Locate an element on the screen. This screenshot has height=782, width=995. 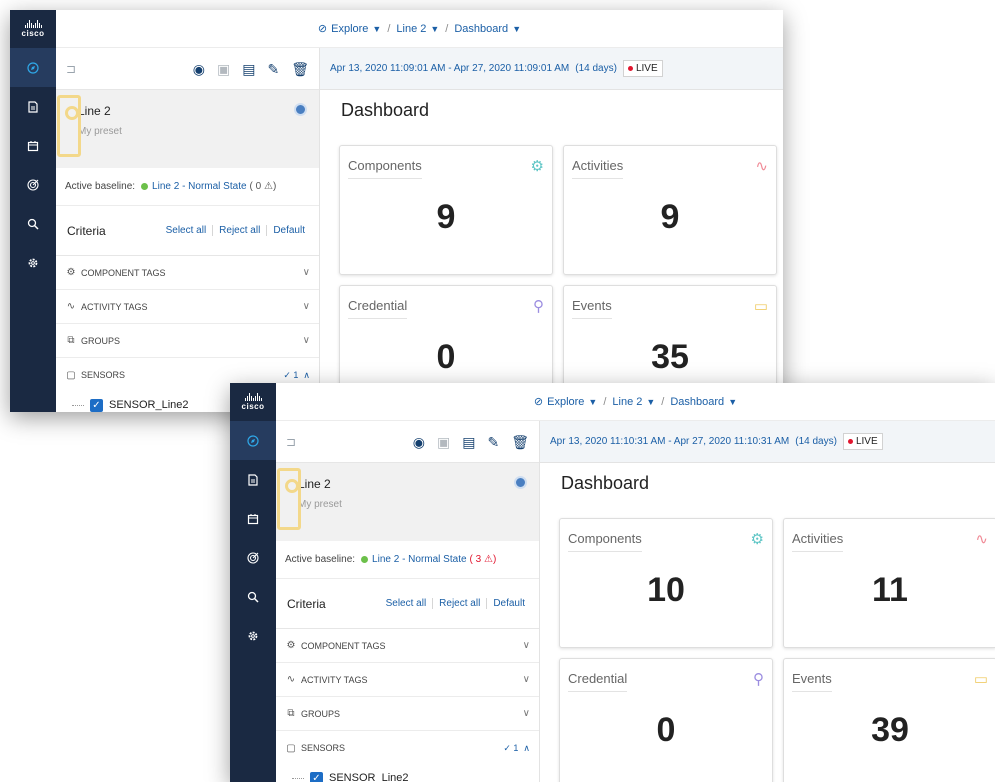
duration: (14 days) is located at coordinates (816, 441).